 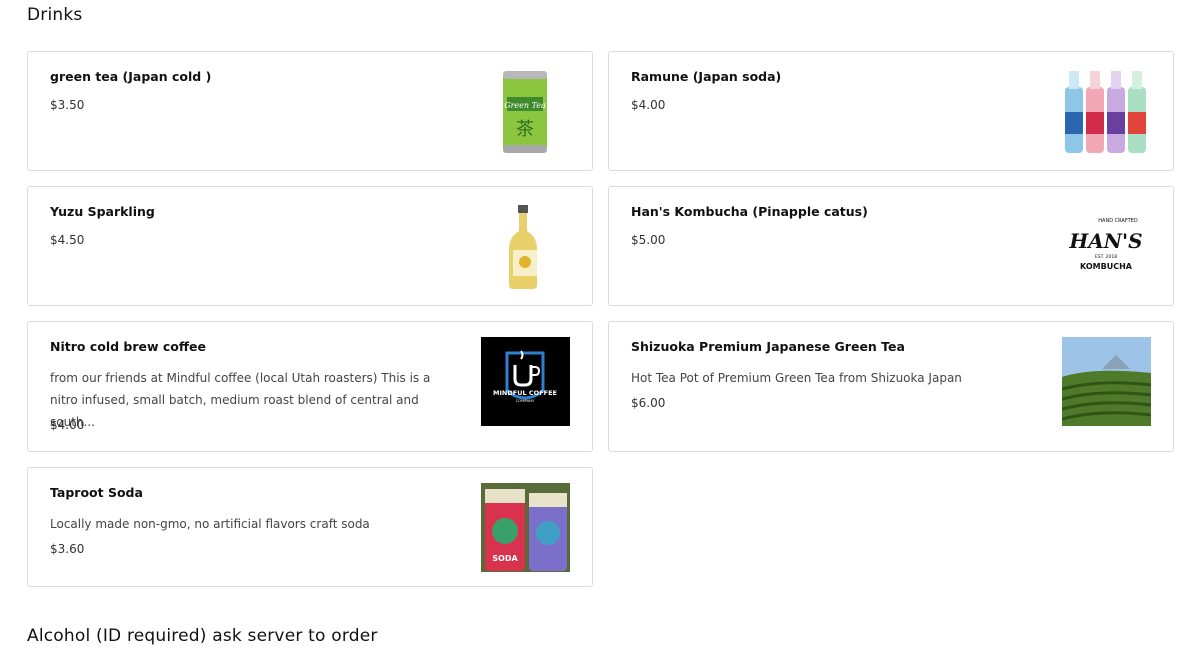 What do you see at coordinates (1118, 221) in the screenshot?
I see `svg-text: HAND CRAFTED` at bounding box center [1118, 221].